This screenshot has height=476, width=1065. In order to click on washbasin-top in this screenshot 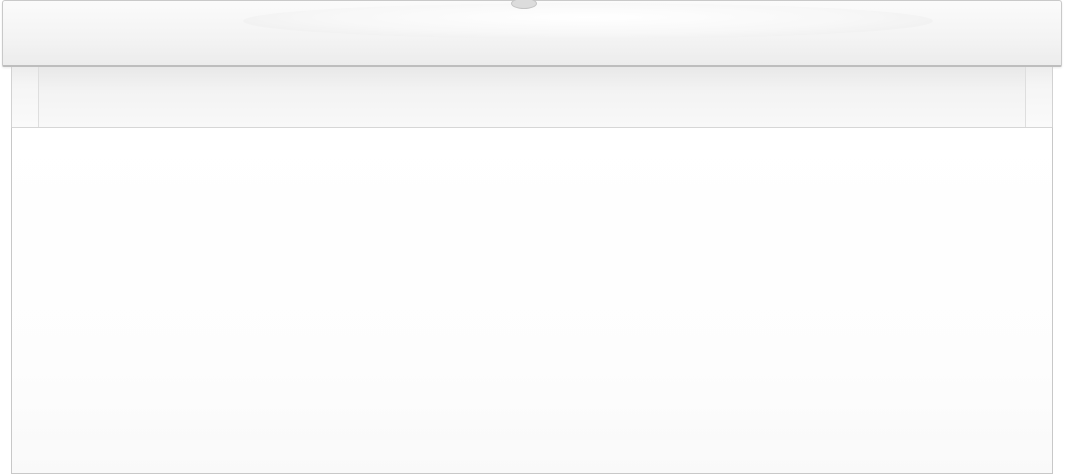, I will do `click(532, 33)`.